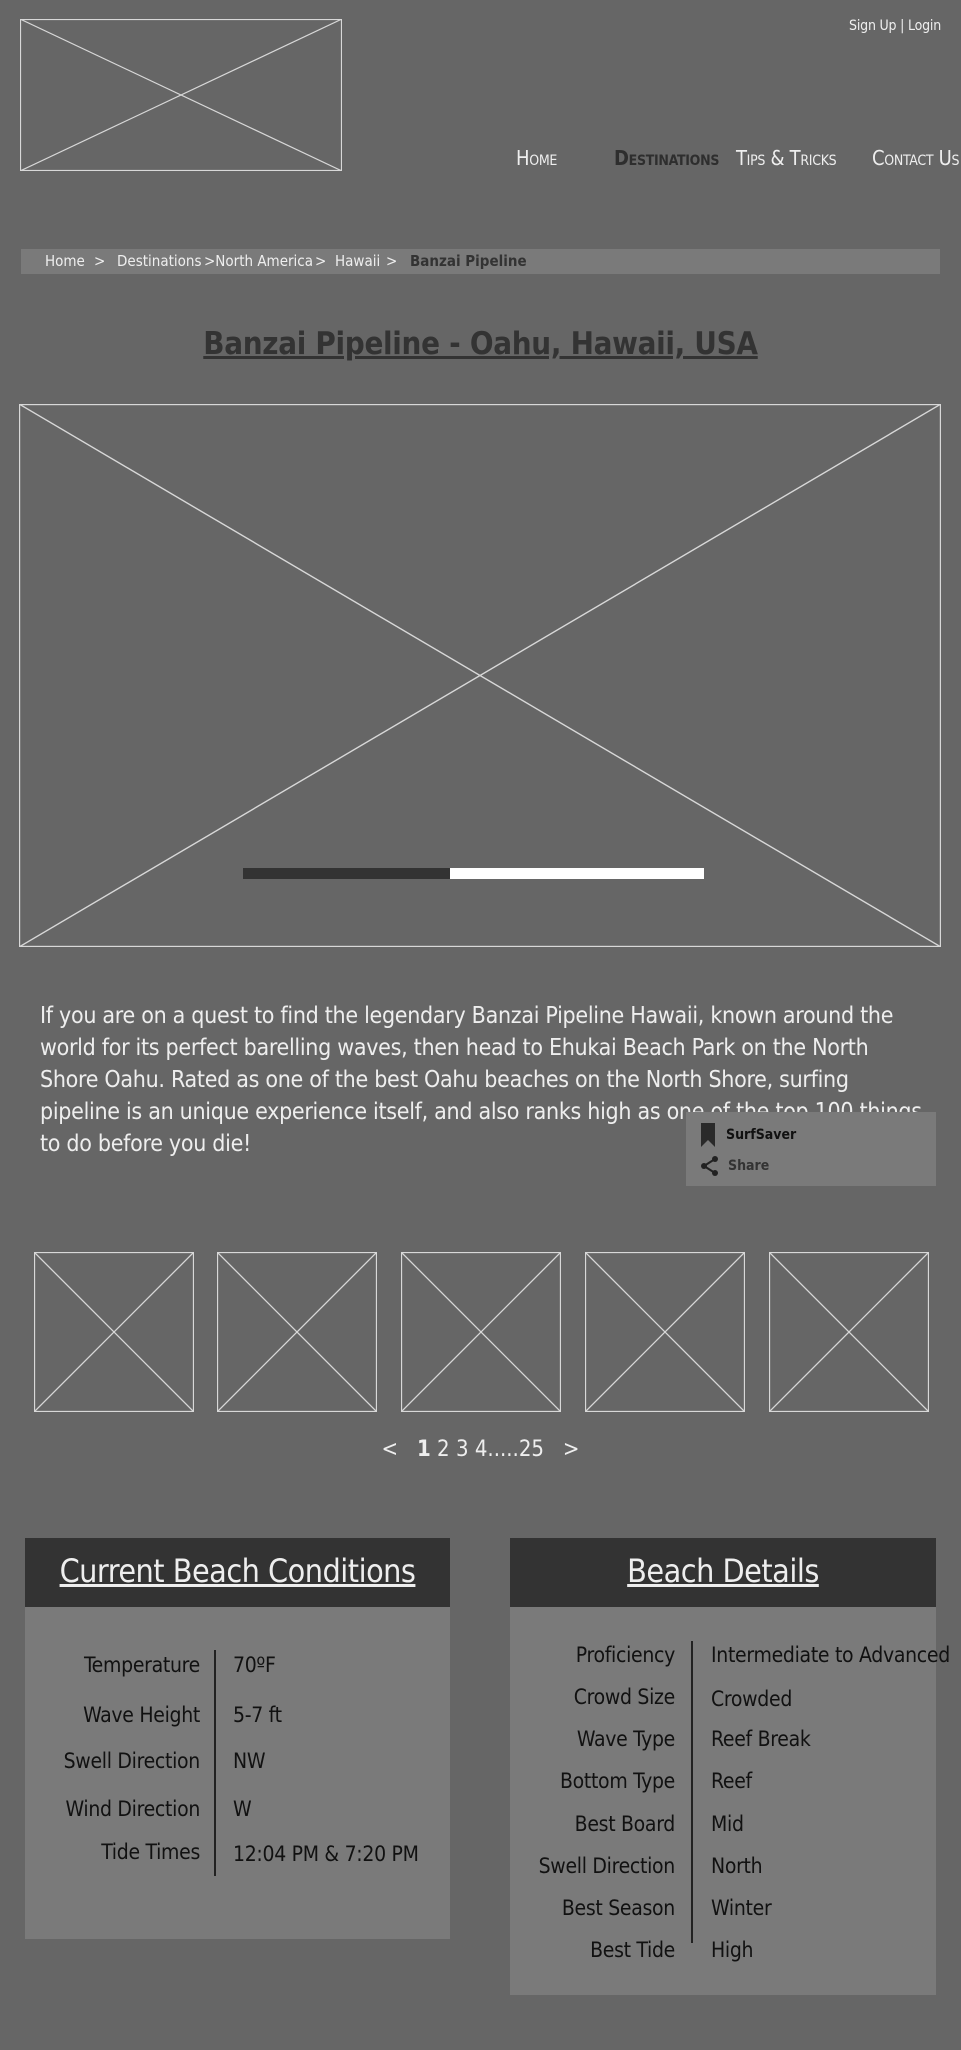 The height and width of the screenshot is (2050, 961). I want to click on login-link: Login, so click(924, 26).